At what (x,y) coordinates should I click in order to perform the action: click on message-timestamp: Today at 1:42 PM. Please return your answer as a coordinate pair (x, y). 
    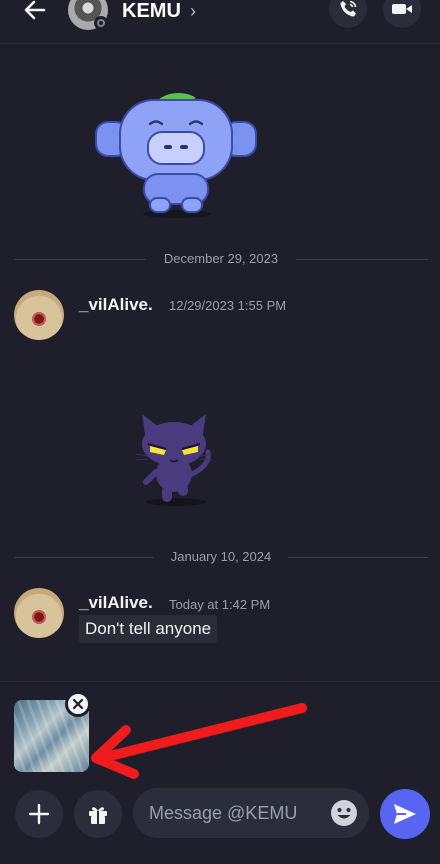
    Looking at the image, I should click on (220, 604).